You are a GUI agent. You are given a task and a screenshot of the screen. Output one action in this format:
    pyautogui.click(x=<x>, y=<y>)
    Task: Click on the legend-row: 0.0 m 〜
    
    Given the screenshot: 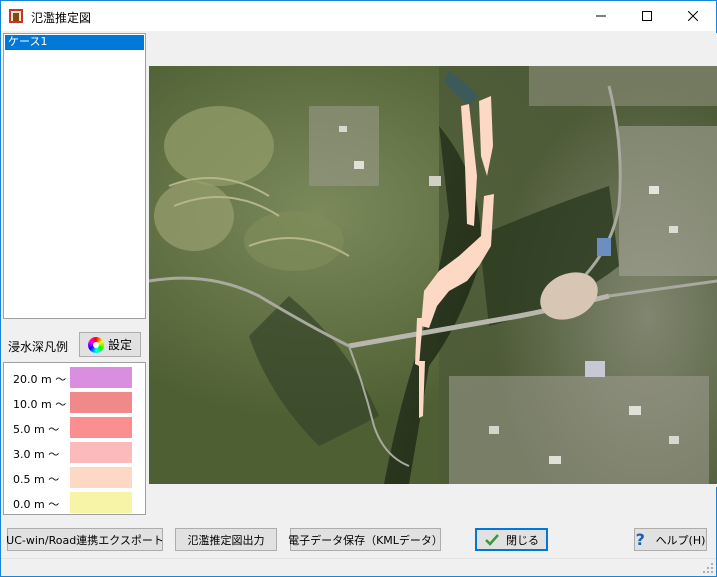 What is the action you would take?
    pyautogui.click(x=74, y=502)
    